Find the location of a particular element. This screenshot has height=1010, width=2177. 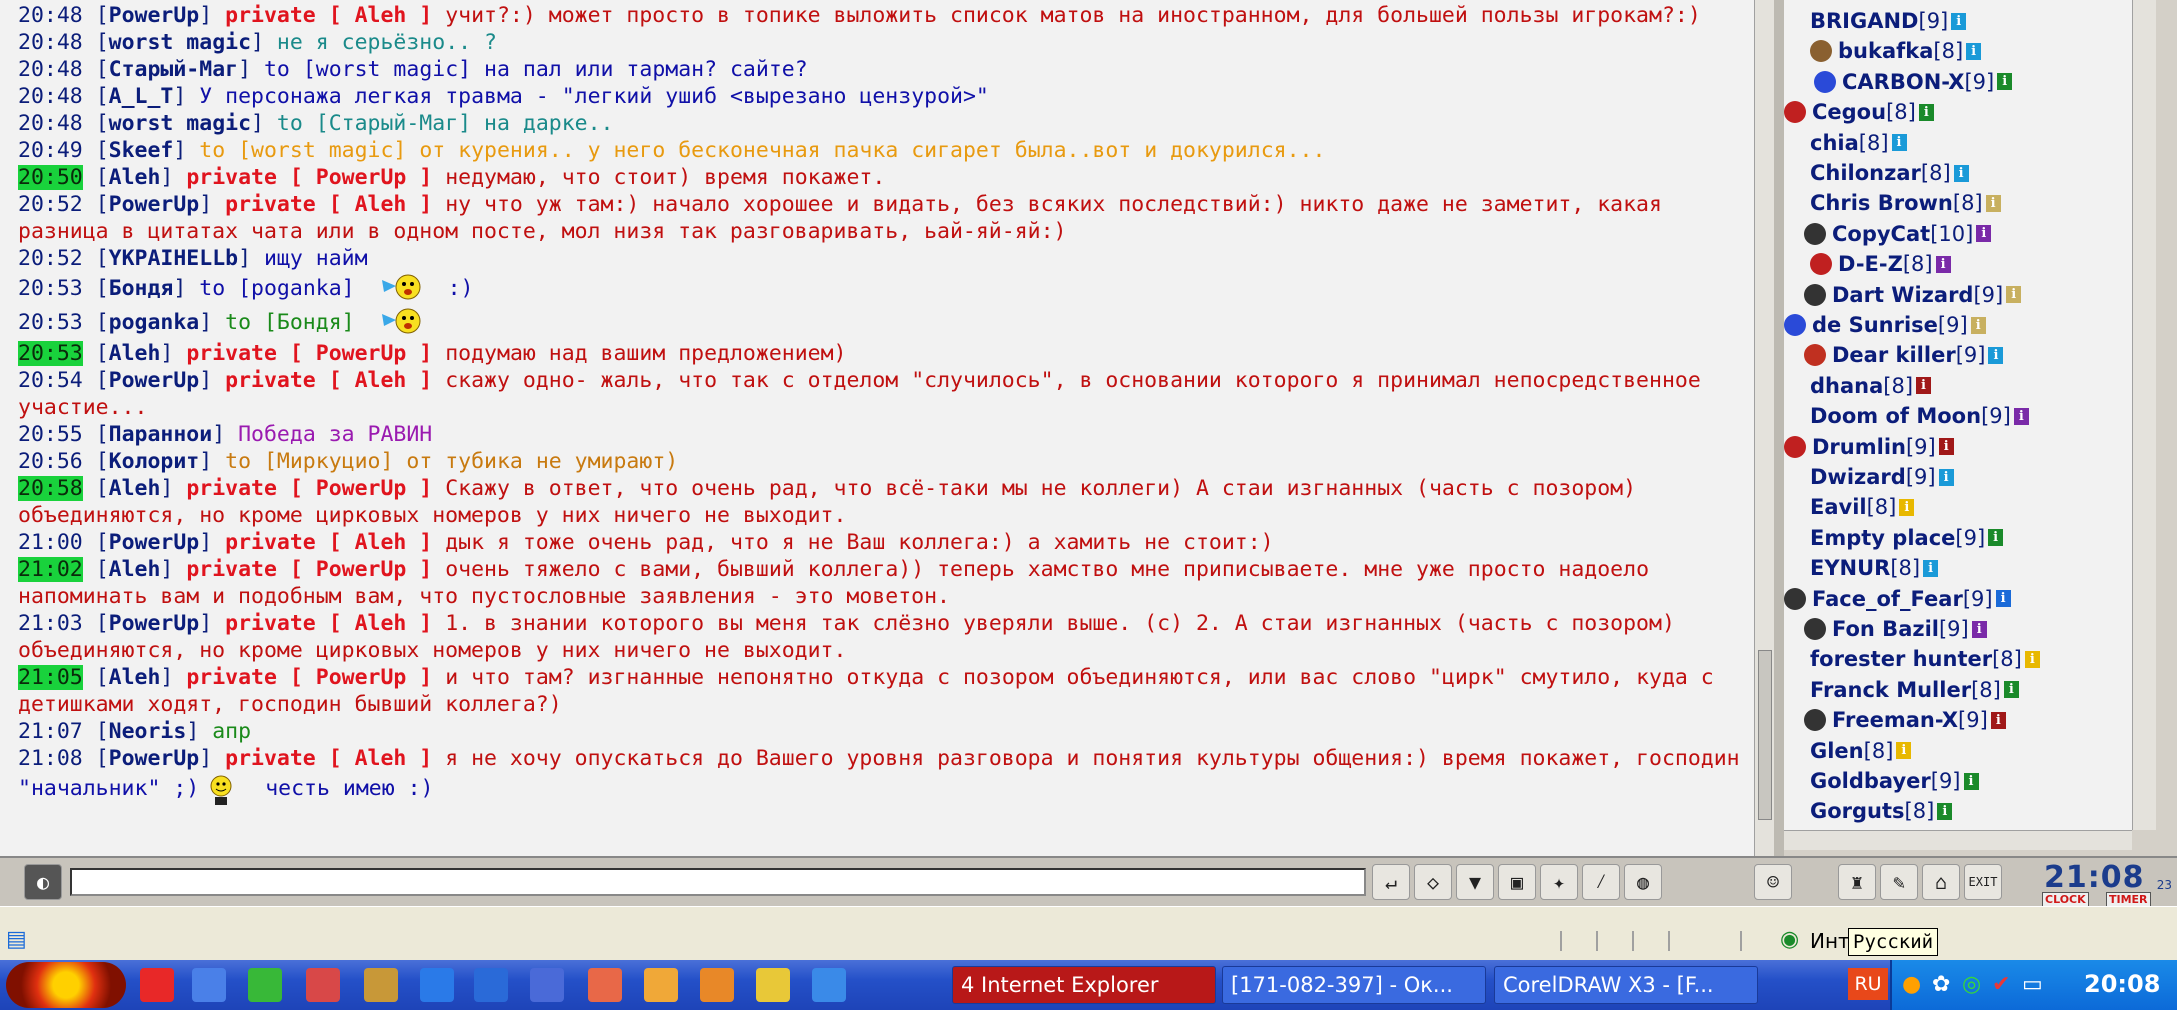

user-row: Glen [8] i is located at coordinates (1861, 751).